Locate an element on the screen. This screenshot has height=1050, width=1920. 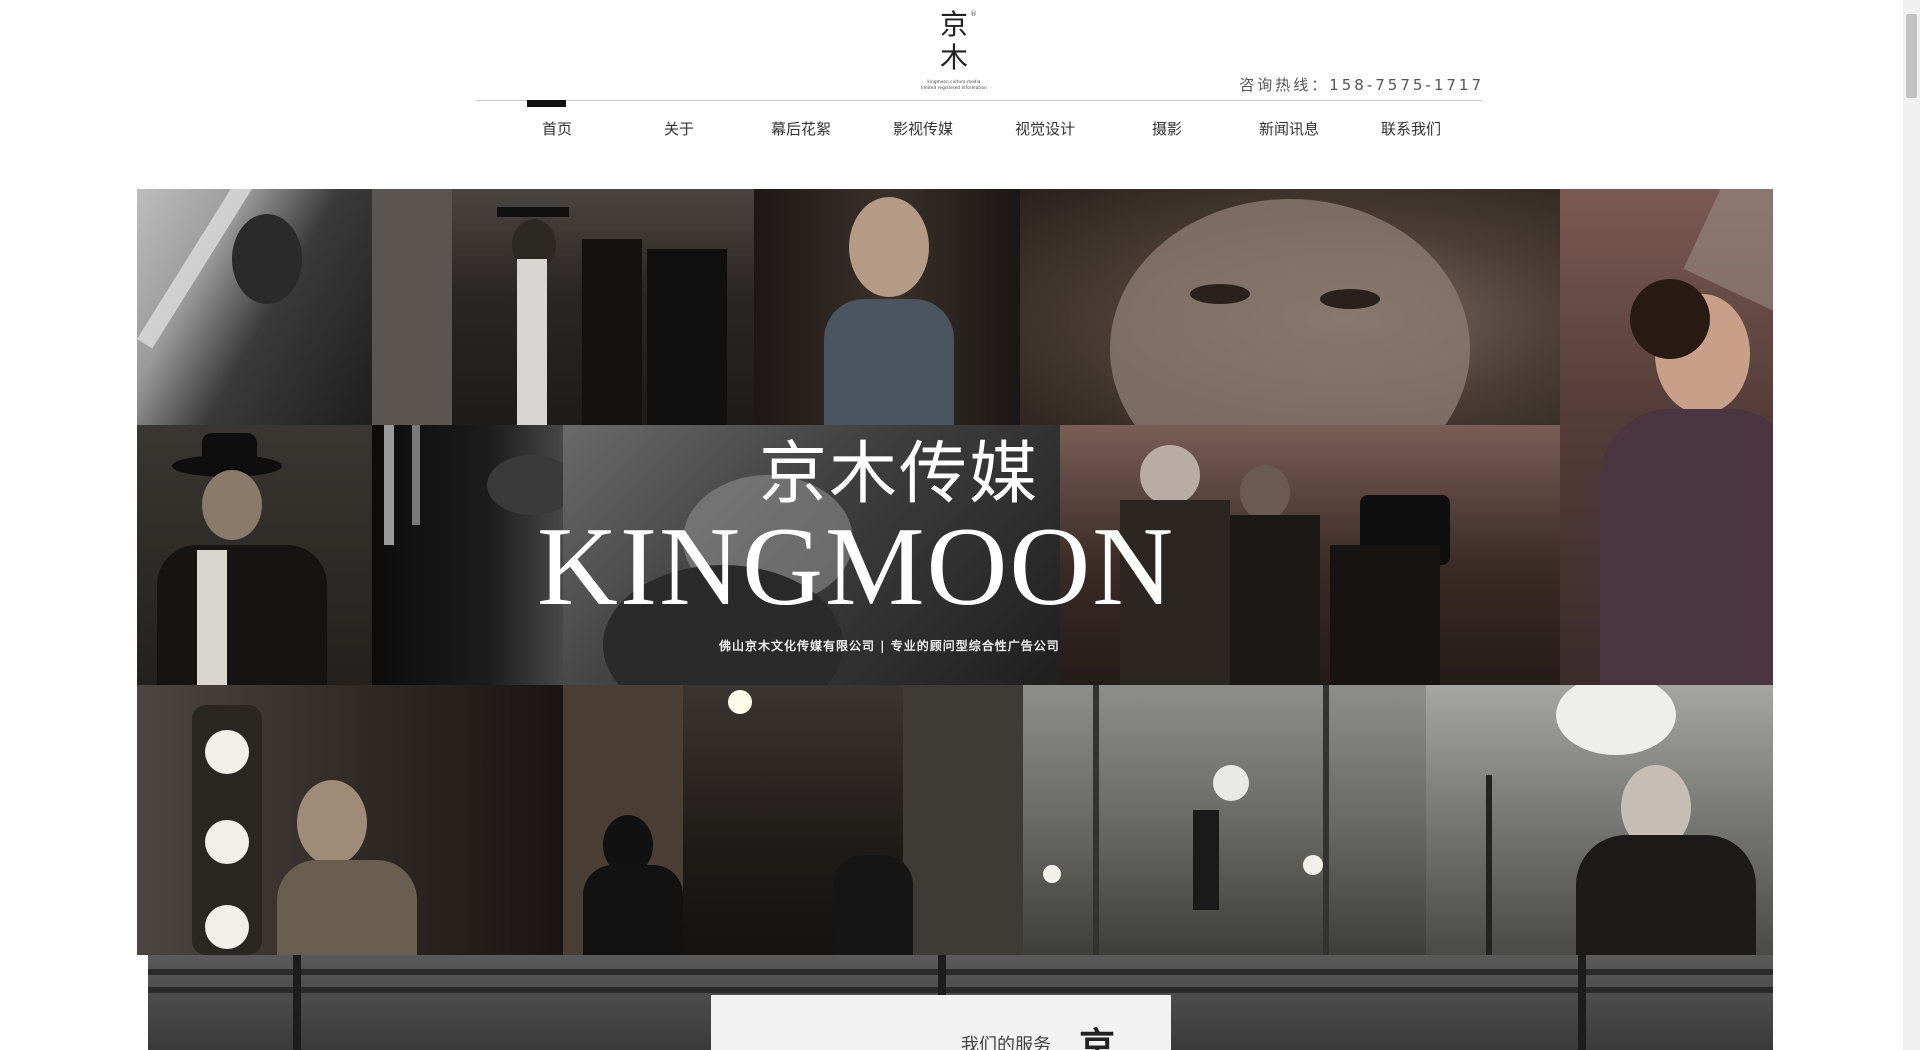
nav-item-visual-design: 视觉设计 is located at coordinates (1045, 130).